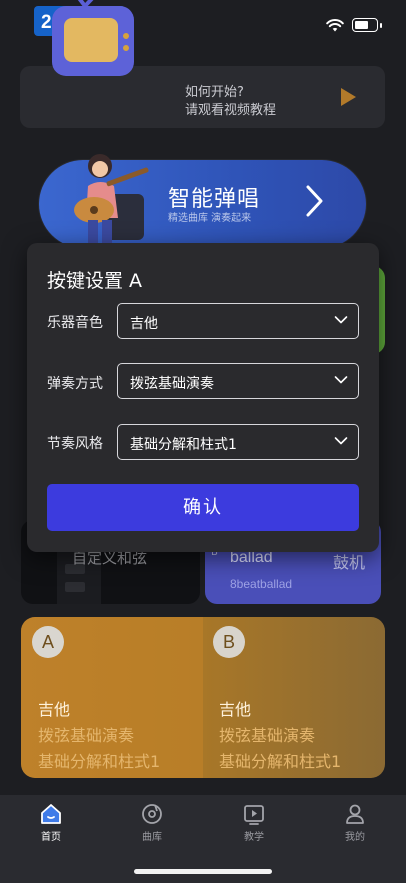 The height and width of the screenshot is (883, 406). Describe the element at coordinates (235, 709) in the screenshot. I see `key-b-instrument: 吉他` at that location.